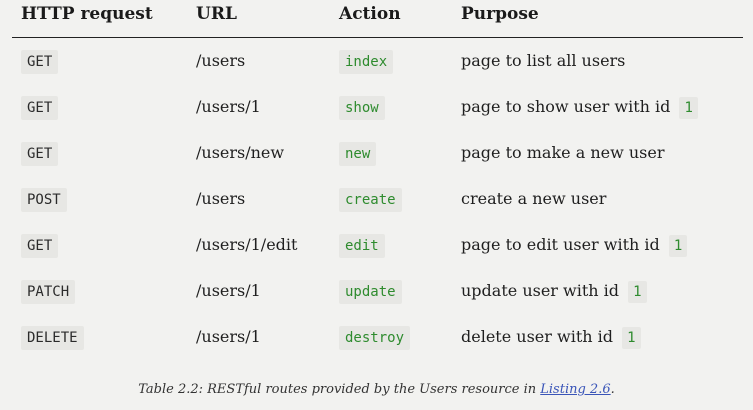 Image resolution: width=753 pixels, height=410 pixels. Describe the element at coordinates (612, 389) in the screenshot. I see `caption-period: .` at that location.